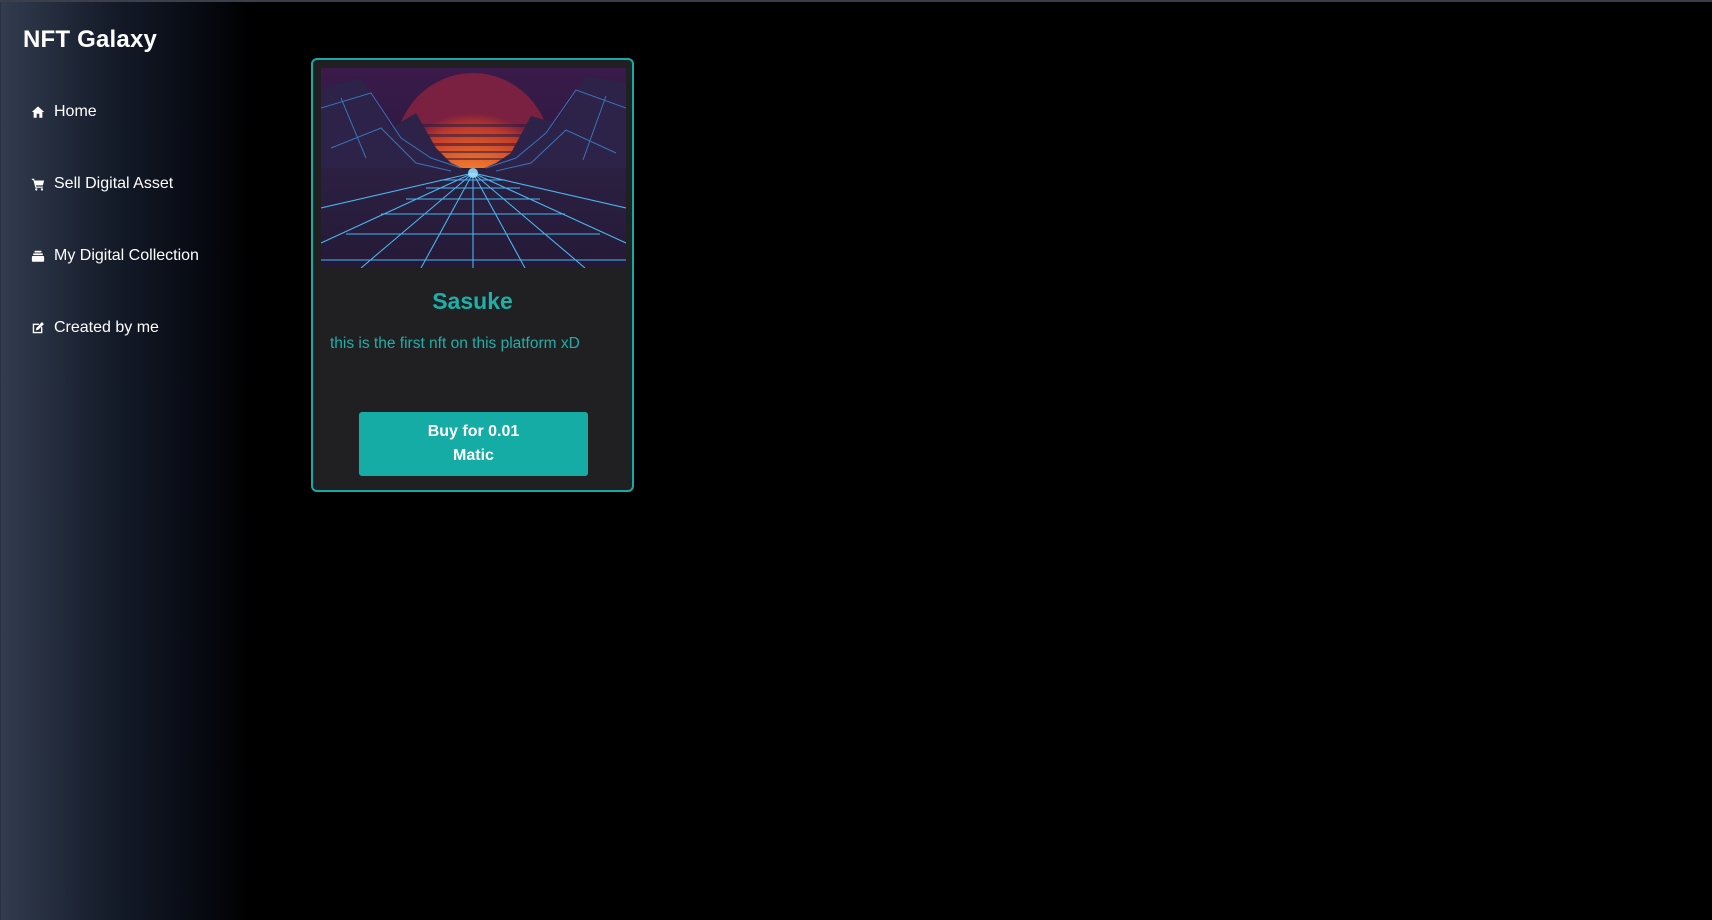 The image size is (1712, 920). I want to click on edit-icon, so click(38, 328).